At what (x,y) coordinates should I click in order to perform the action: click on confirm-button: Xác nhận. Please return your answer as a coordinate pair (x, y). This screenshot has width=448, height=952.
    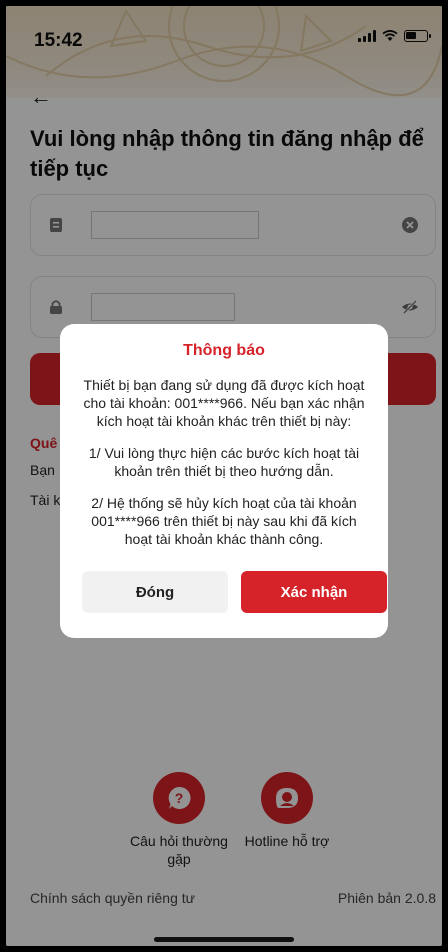
    Looking at the image, I should click on (314, 592).